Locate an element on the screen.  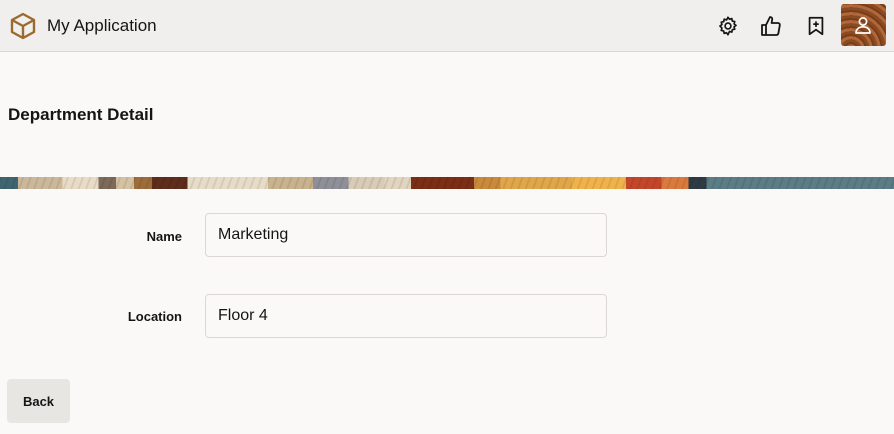
box-icon is located at coordinates (23, 26).